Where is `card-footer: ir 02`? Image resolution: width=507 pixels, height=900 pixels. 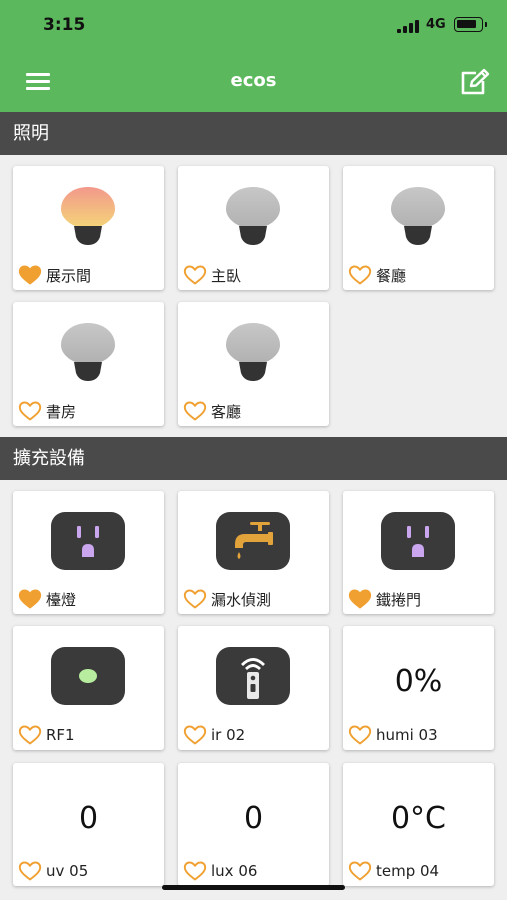
card-footer: ir 02 is located at coordinates (254, 735).